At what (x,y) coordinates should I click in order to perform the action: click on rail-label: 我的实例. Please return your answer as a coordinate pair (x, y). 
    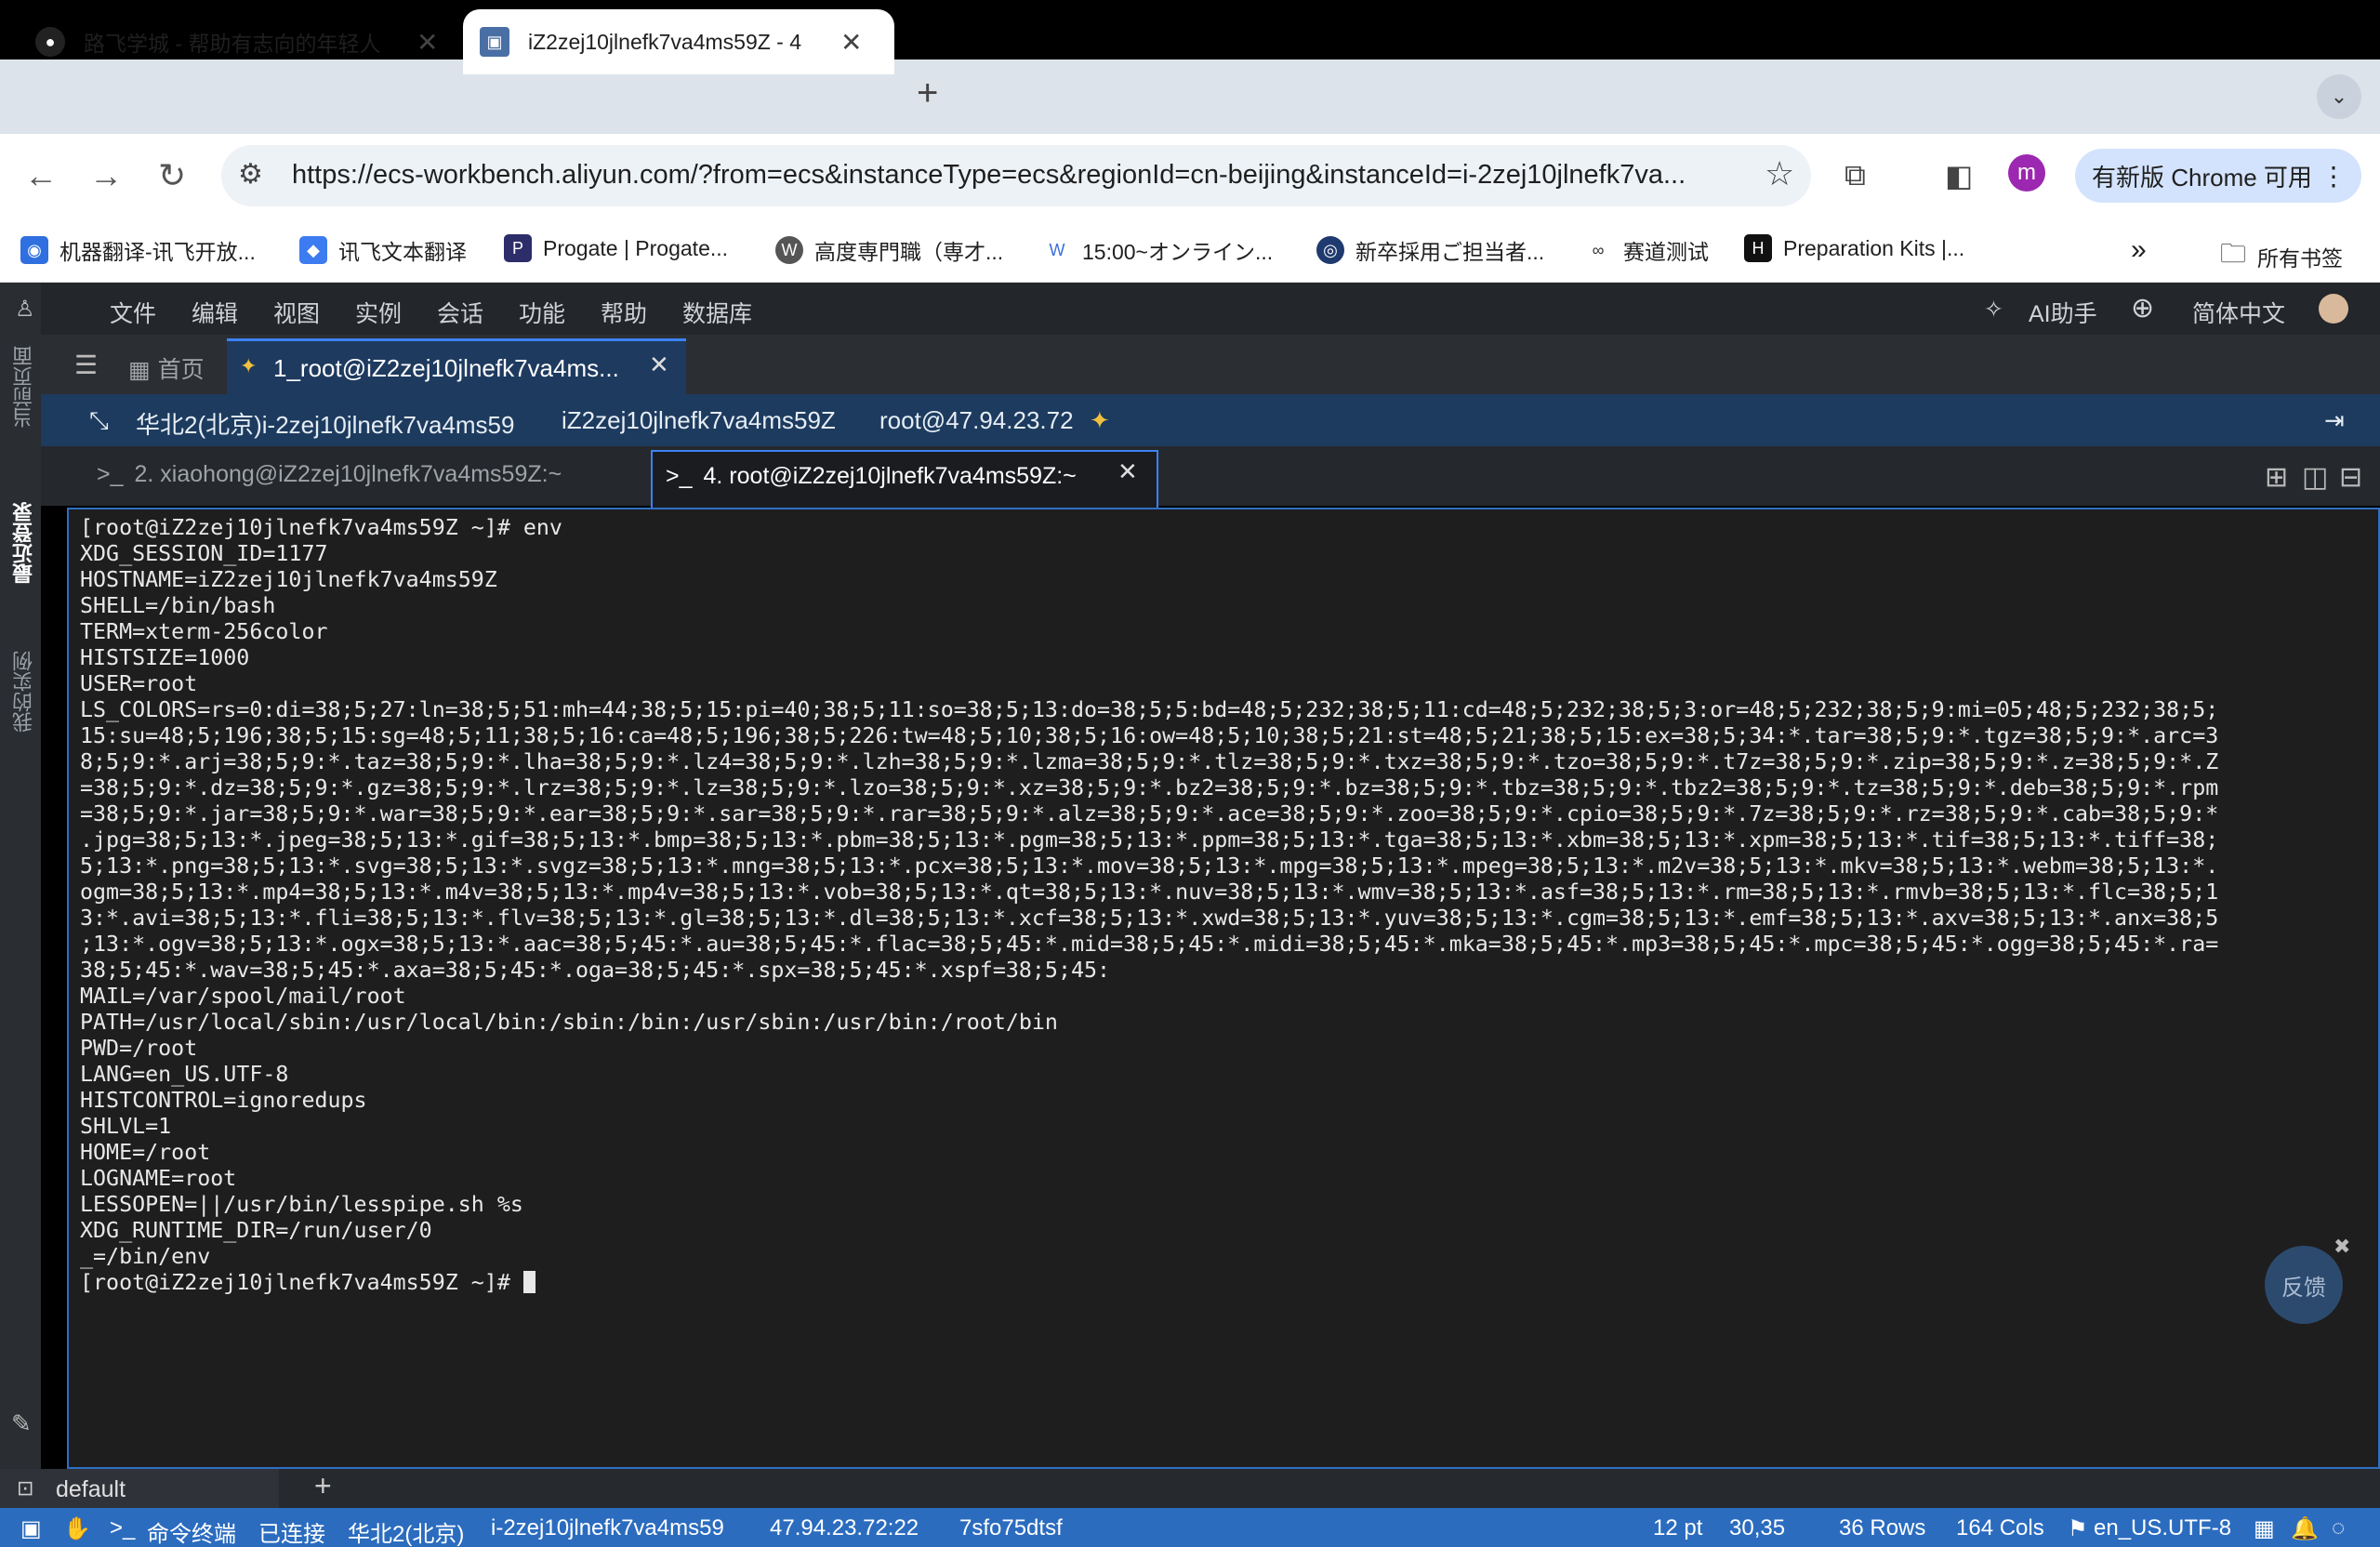
    Looking at the image, I should click on (23, 692).